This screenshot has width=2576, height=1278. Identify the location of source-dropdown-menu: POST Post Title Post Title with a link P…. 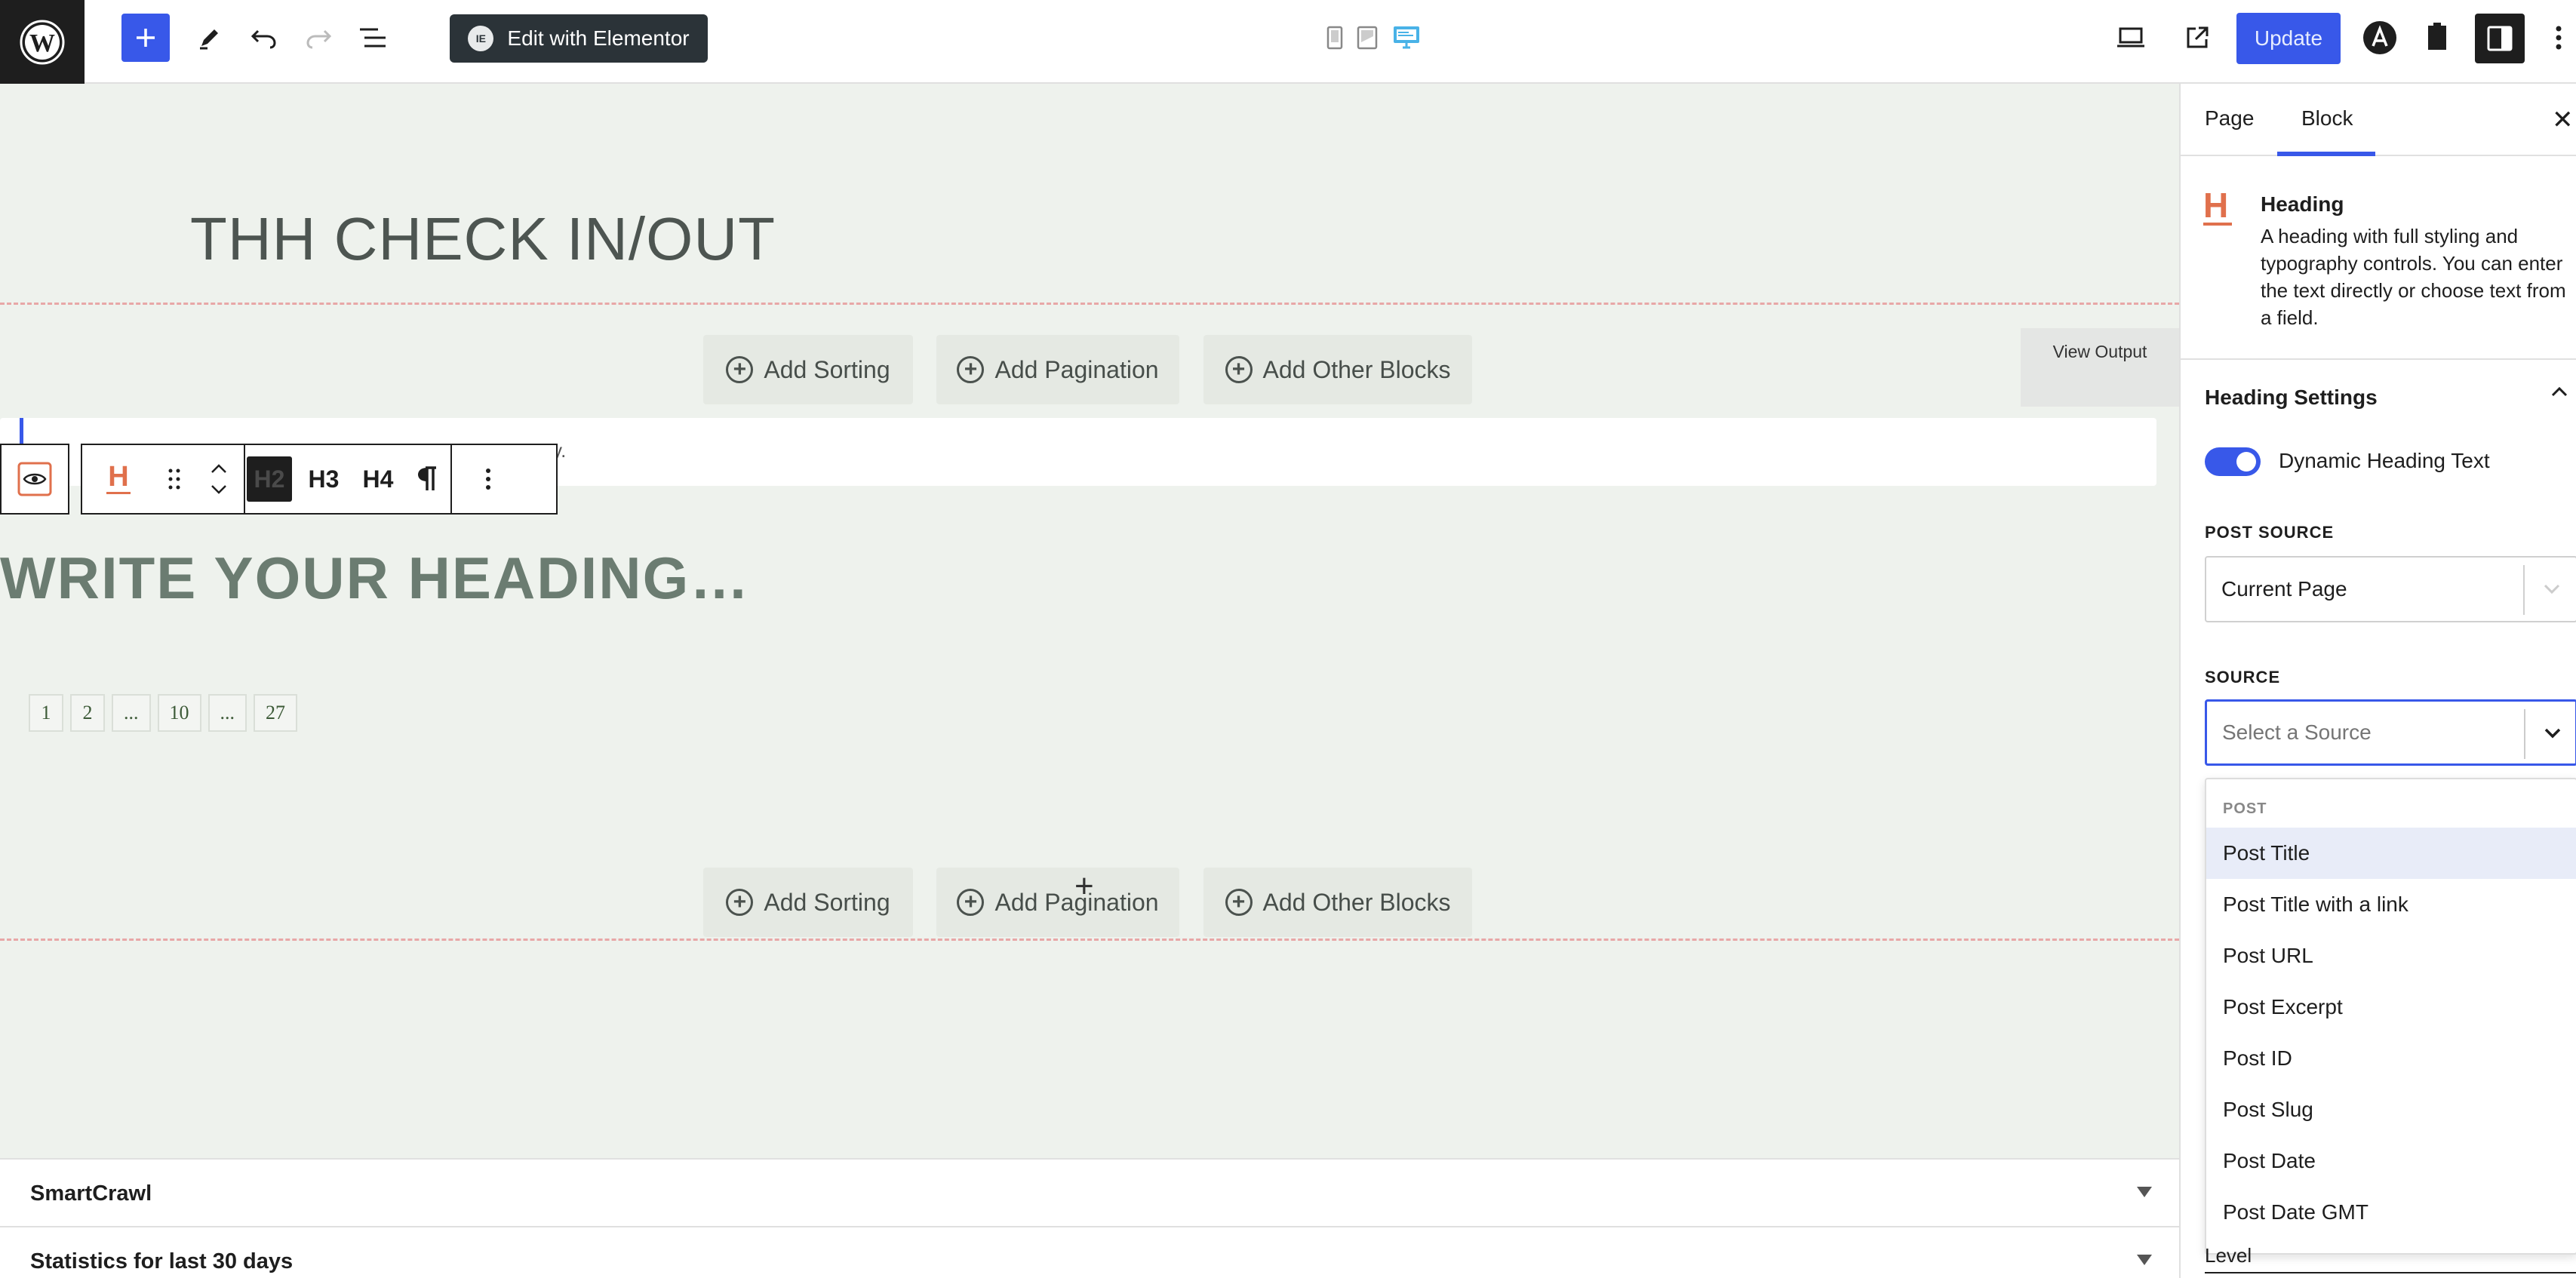
(2390, 1016).